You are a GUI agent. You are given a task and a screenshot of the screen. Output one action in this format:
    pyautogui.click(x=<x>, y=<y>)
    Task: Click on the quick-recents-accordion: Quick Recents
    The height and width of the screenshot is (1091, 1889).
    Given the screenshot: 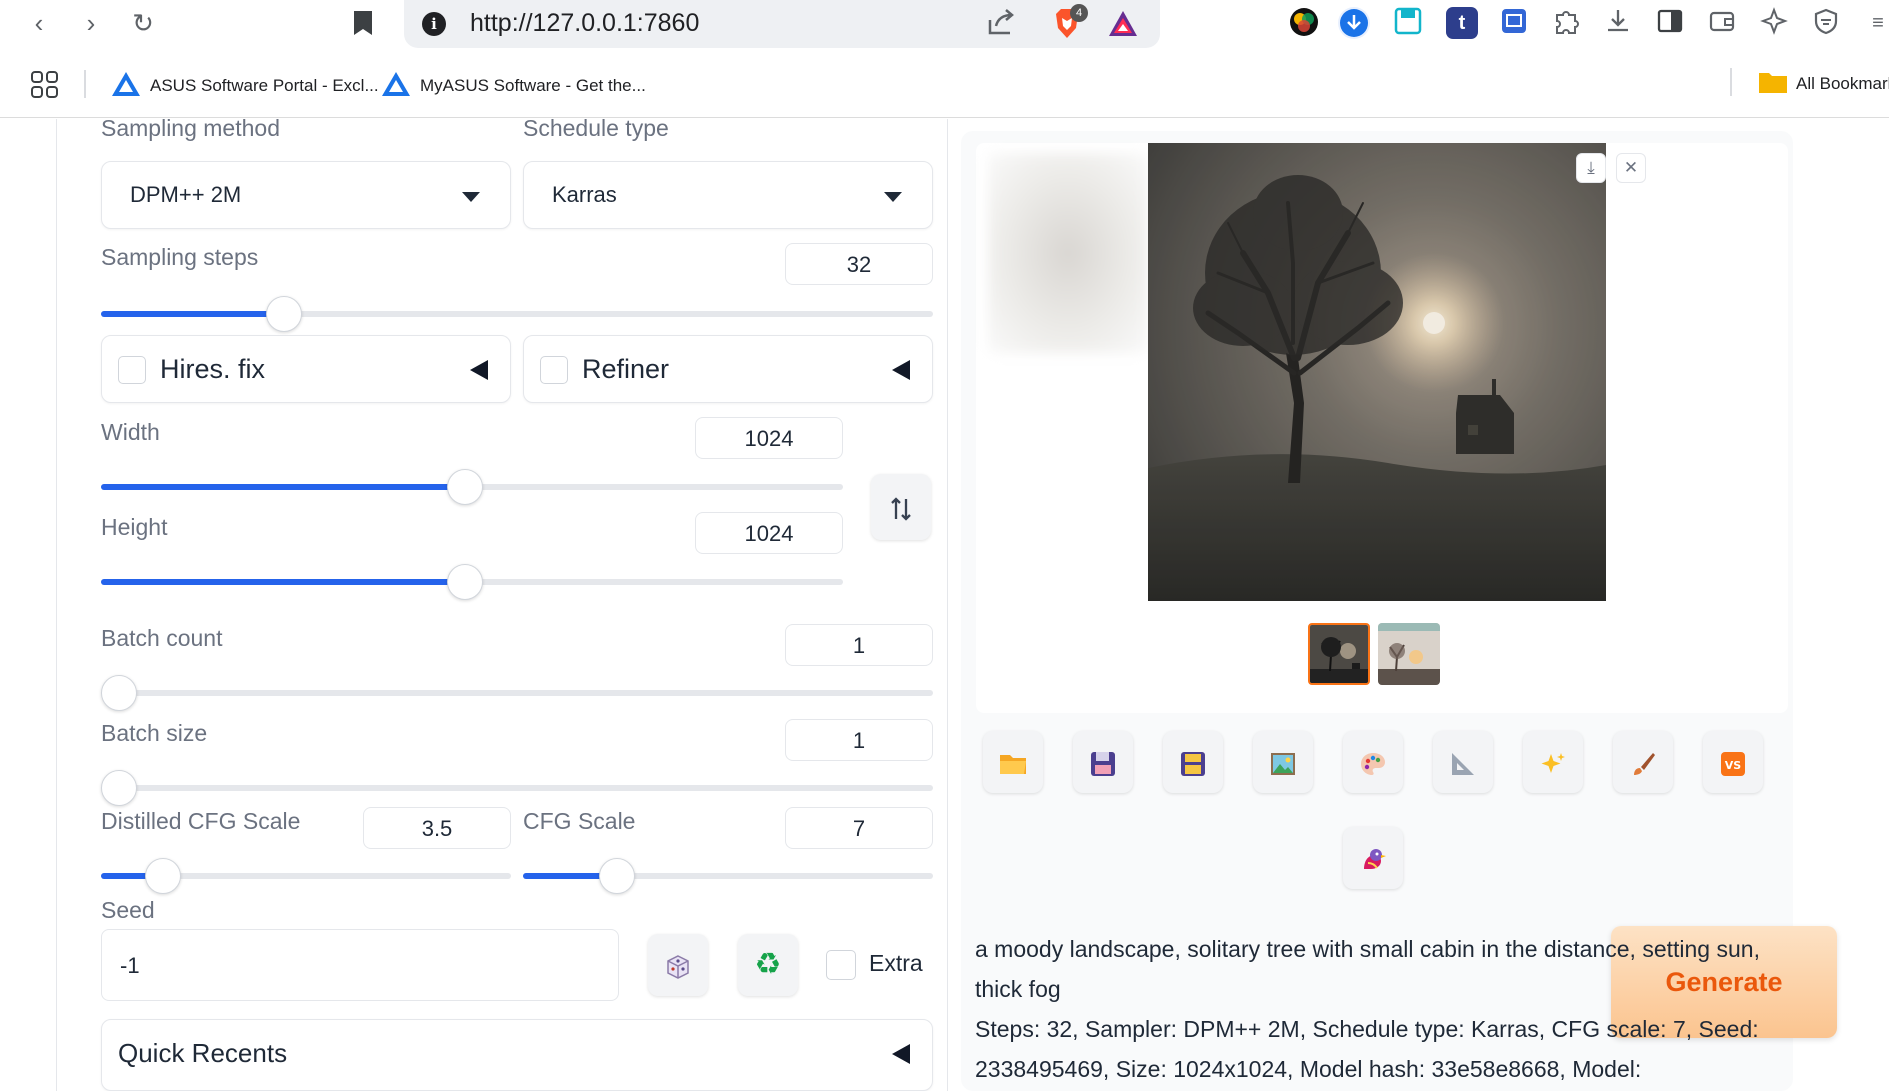 What is the action you would take?
    pyautogui.click(x=517, y=1055)
    